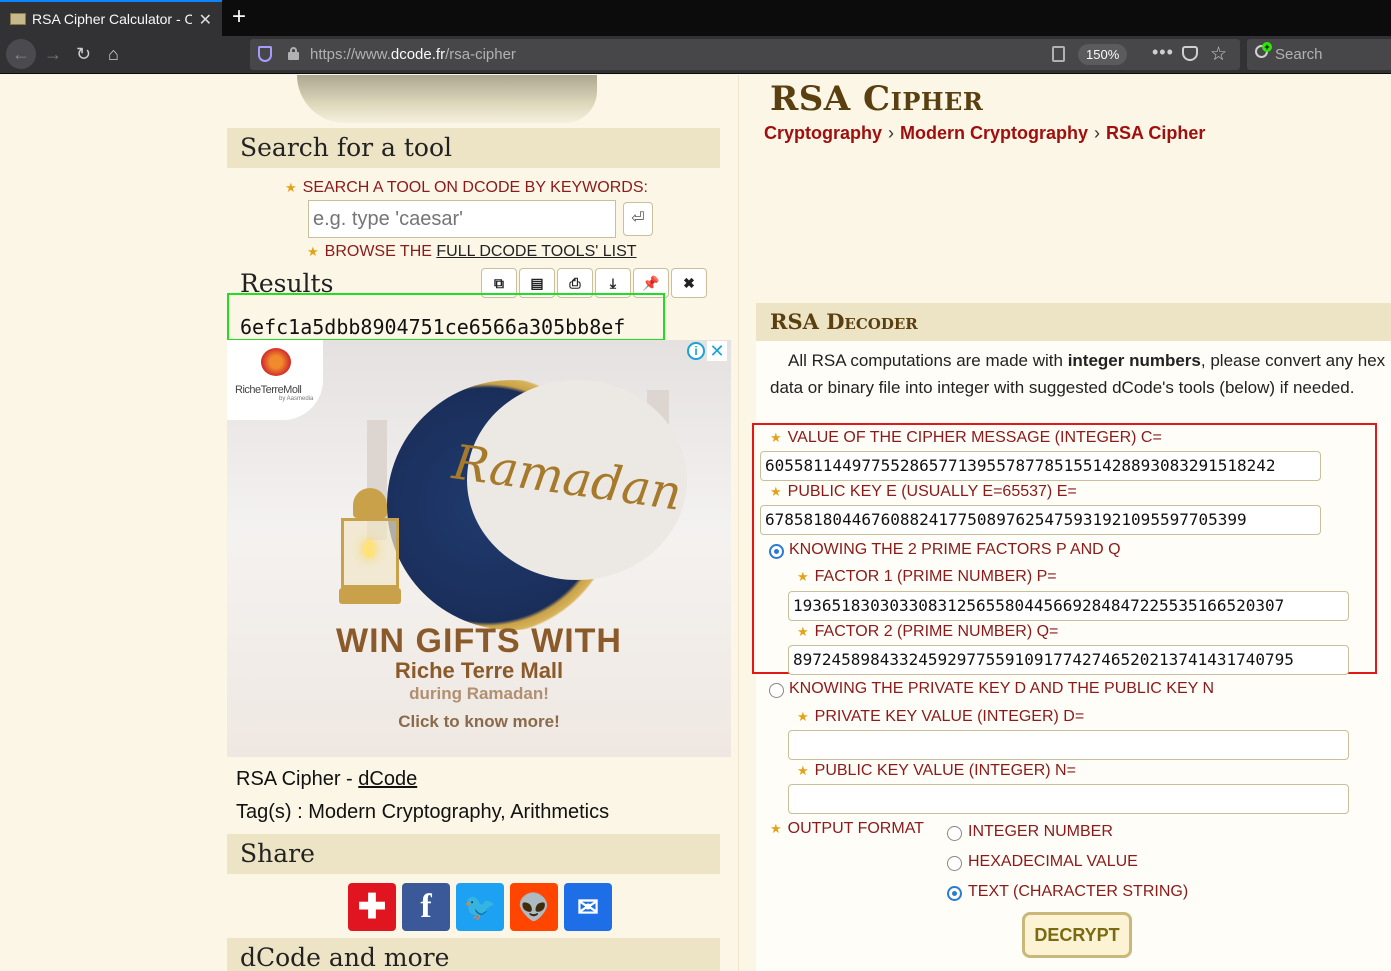 Image resolution: width=1391 pixels, height=971 pixels. I want to click on mode-pq-label: KNOWING THE 2 PRIME FACTORS P AND Q, so click(955, 550).